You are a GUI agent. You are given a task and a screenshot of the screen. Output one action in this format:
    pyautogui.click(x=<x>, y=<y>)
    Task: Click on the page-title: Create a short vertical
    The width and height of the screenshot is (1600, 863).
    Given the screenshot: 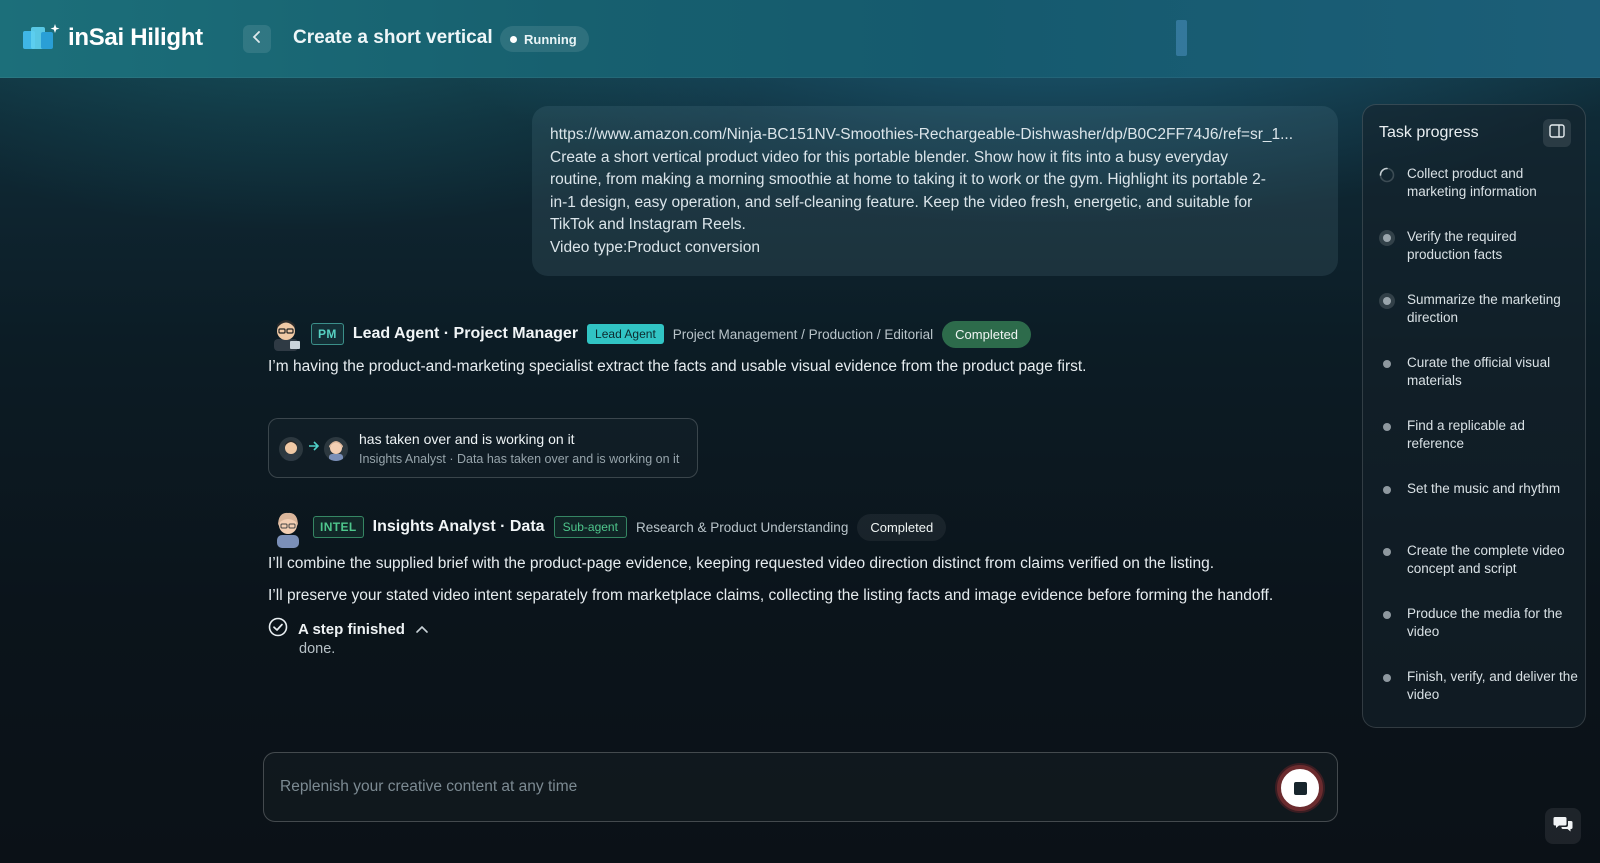 What is the action you would take?
    pyautogui.click(x=393, y=37)
    